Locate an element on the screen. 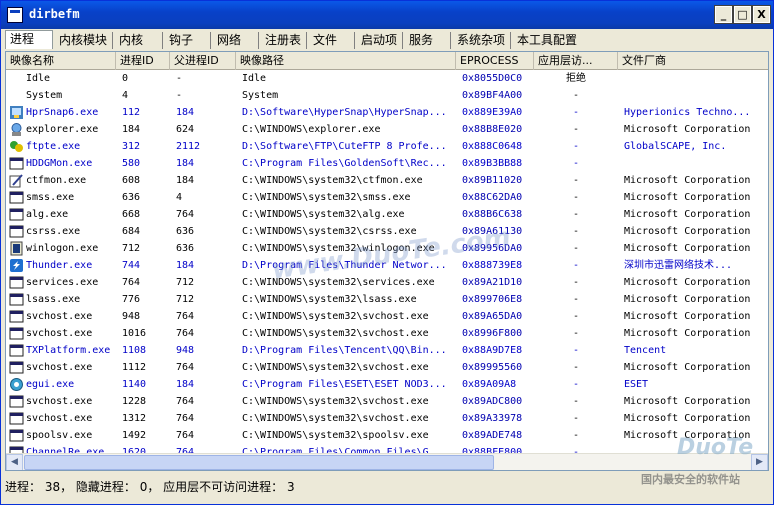  tab-processes: 进程 is located at coordinates (29, 39).